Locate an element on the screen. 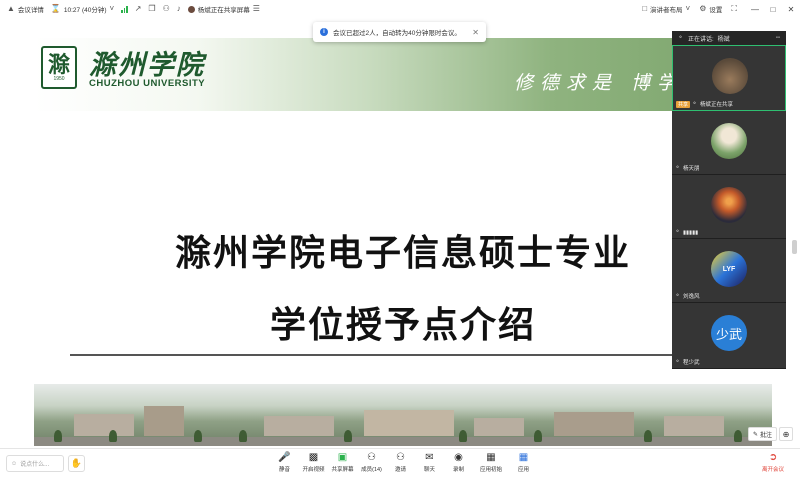 Image resolution: width=800 pixels, height=481 pixels. apps-button: ▦ 应用 is located at coordinates (523, 462).